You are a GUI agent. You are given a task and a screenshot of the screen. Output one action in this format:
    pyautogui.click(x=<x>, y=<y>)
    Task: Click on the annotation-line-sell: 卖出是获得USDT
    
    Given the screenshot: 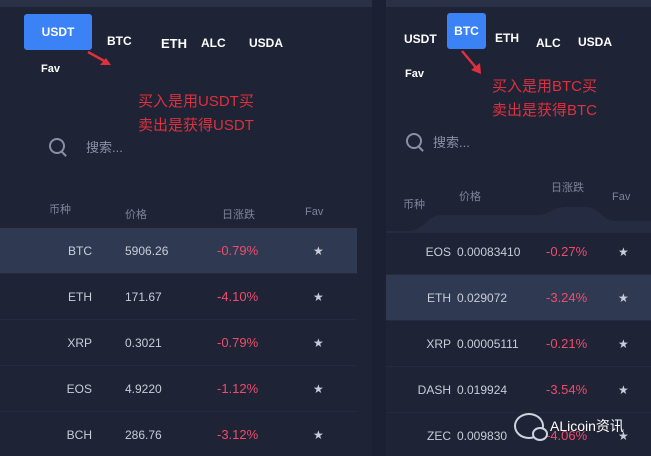 What is the action you would take?
    pyautogui.click(x=196, y=125)
    